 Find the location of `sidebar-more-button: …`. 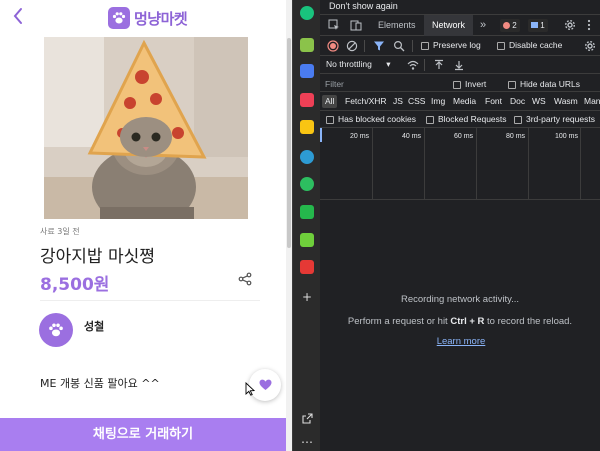

sidebar-more-button: … is located at coordinates (307, 439).